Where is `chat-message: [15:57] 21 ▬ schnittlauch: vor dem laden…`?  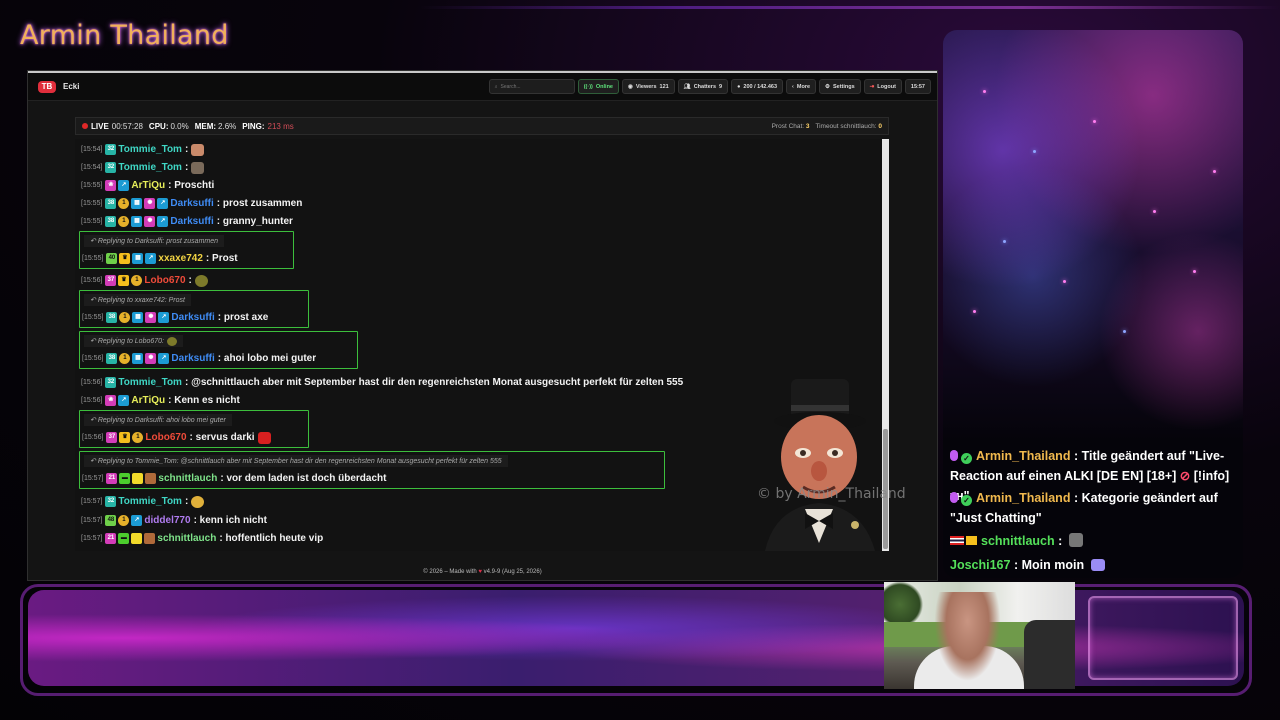 chat-message: [15:57] 21 ▬ schnittlauch: vor dem laden… is located at coordinates (234, 478).